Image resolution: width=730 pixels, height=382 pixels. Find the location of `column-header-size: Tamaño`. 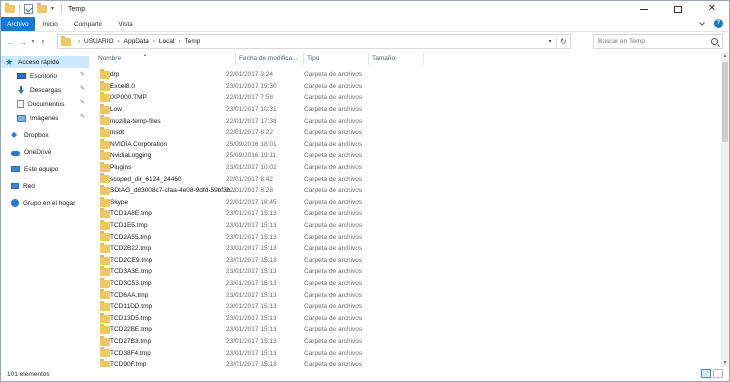

column-header-size: Tamaño is located at coordinates (396, 58).